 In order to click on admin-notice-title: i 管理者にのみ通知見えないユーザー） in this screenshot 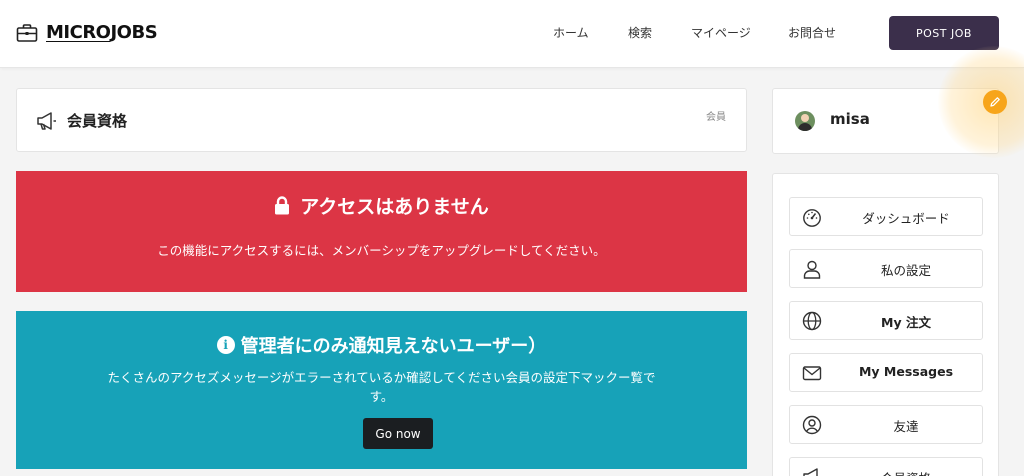, I will do `click(381, 345)`.